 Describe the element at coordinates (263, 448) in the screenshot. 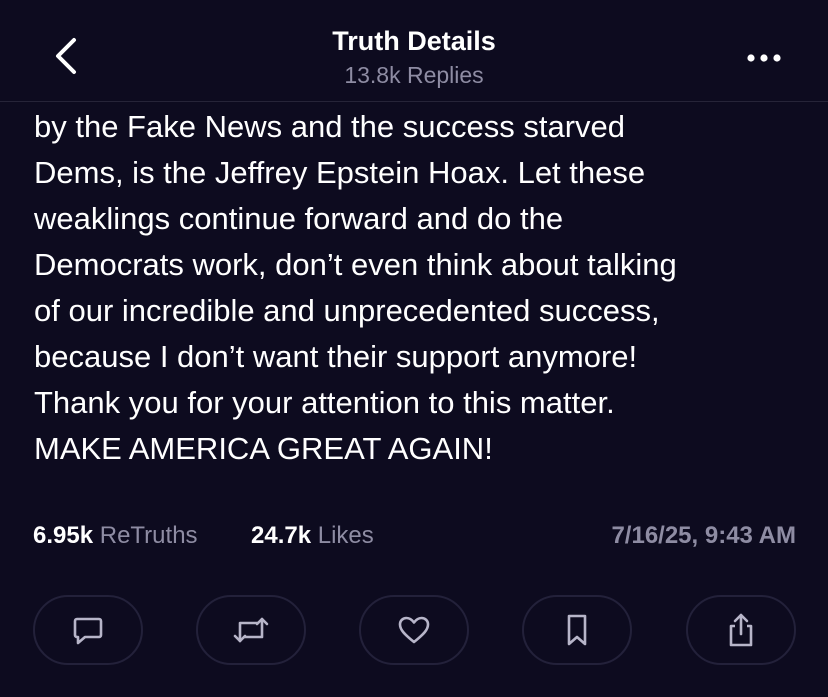

I see `post-text-line: MAKE AMERICA GREAT AGAIN!` at that location.